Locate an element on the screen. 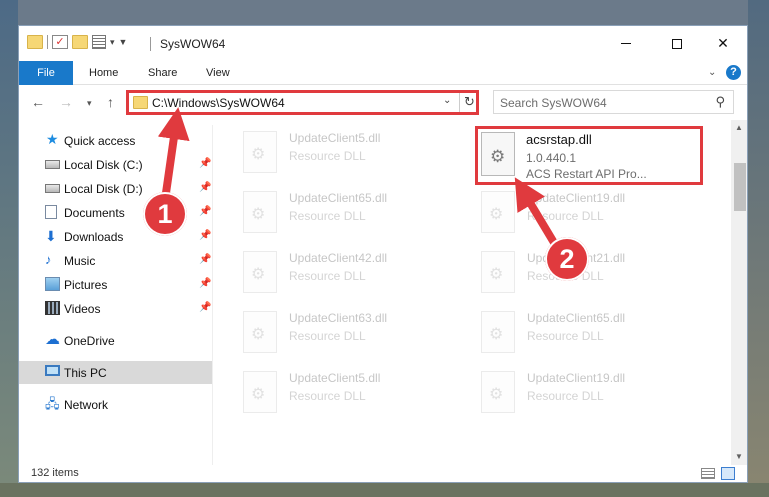 The image size is (769, 497). vertical-scrollbar: ▲ ▼ is located at coordinates (739, 292).